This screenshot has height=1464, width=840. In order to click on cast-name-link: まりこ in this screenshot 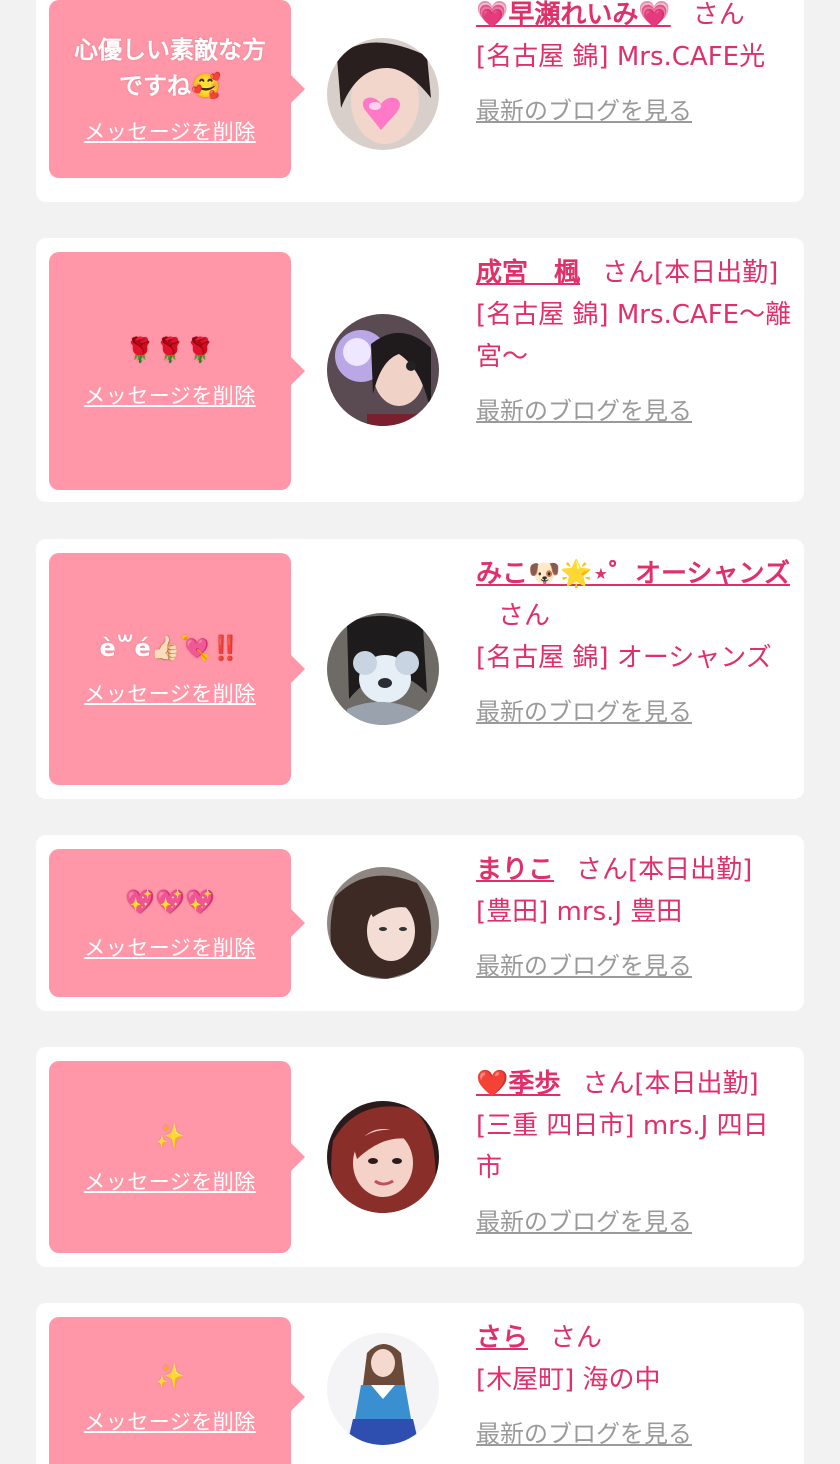, I will do `click(515, 870)`.